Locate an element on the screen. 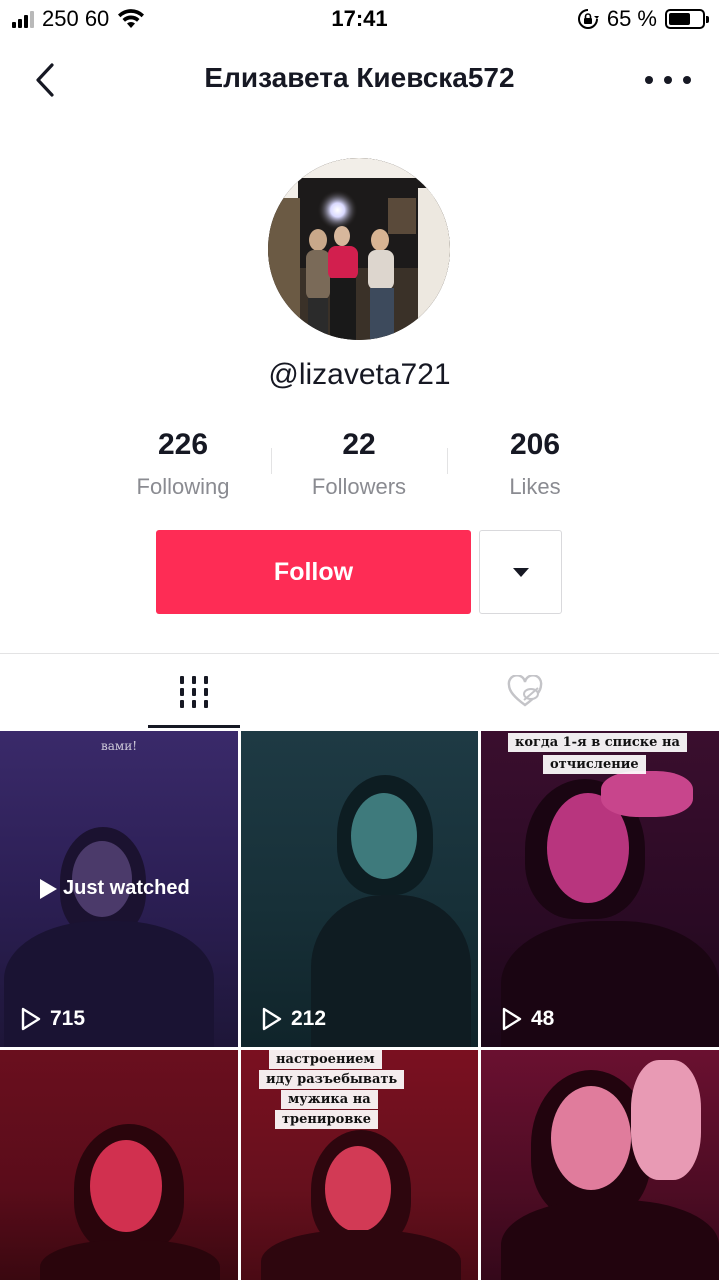 The width and height of the screenshot is (719, 1280). profile-header: Елизавета Киевска572 is located at coordinates (359, 80).